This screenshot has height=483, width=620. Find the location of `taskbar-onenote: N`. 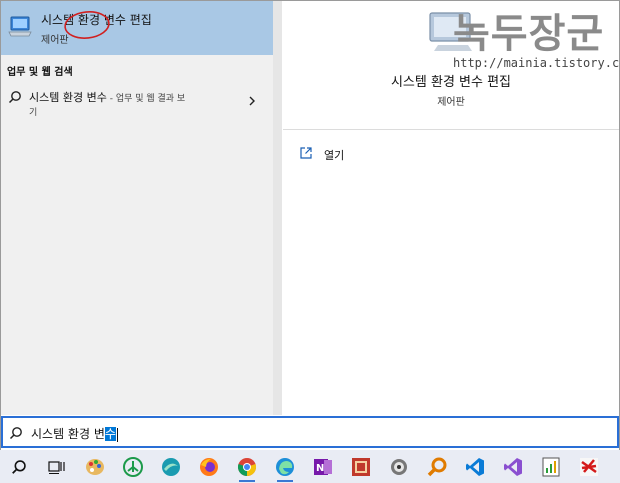

taskbar-onenote: N is located at coordinates (323, 466).